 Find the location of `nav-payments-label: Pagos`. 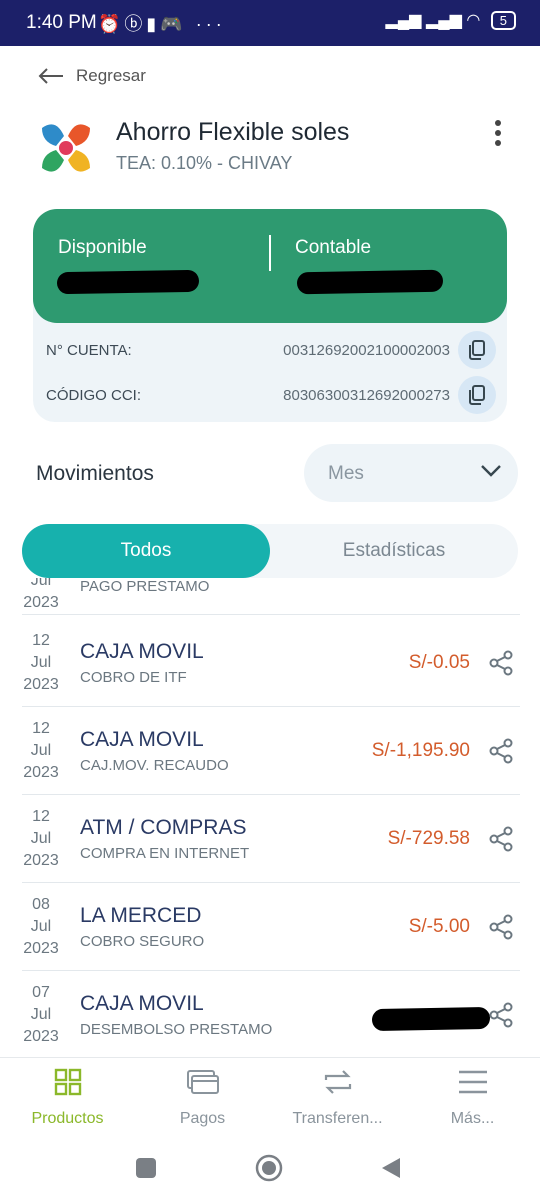

nav-payments-label: Pagos is located at coordinates (202, 1118).